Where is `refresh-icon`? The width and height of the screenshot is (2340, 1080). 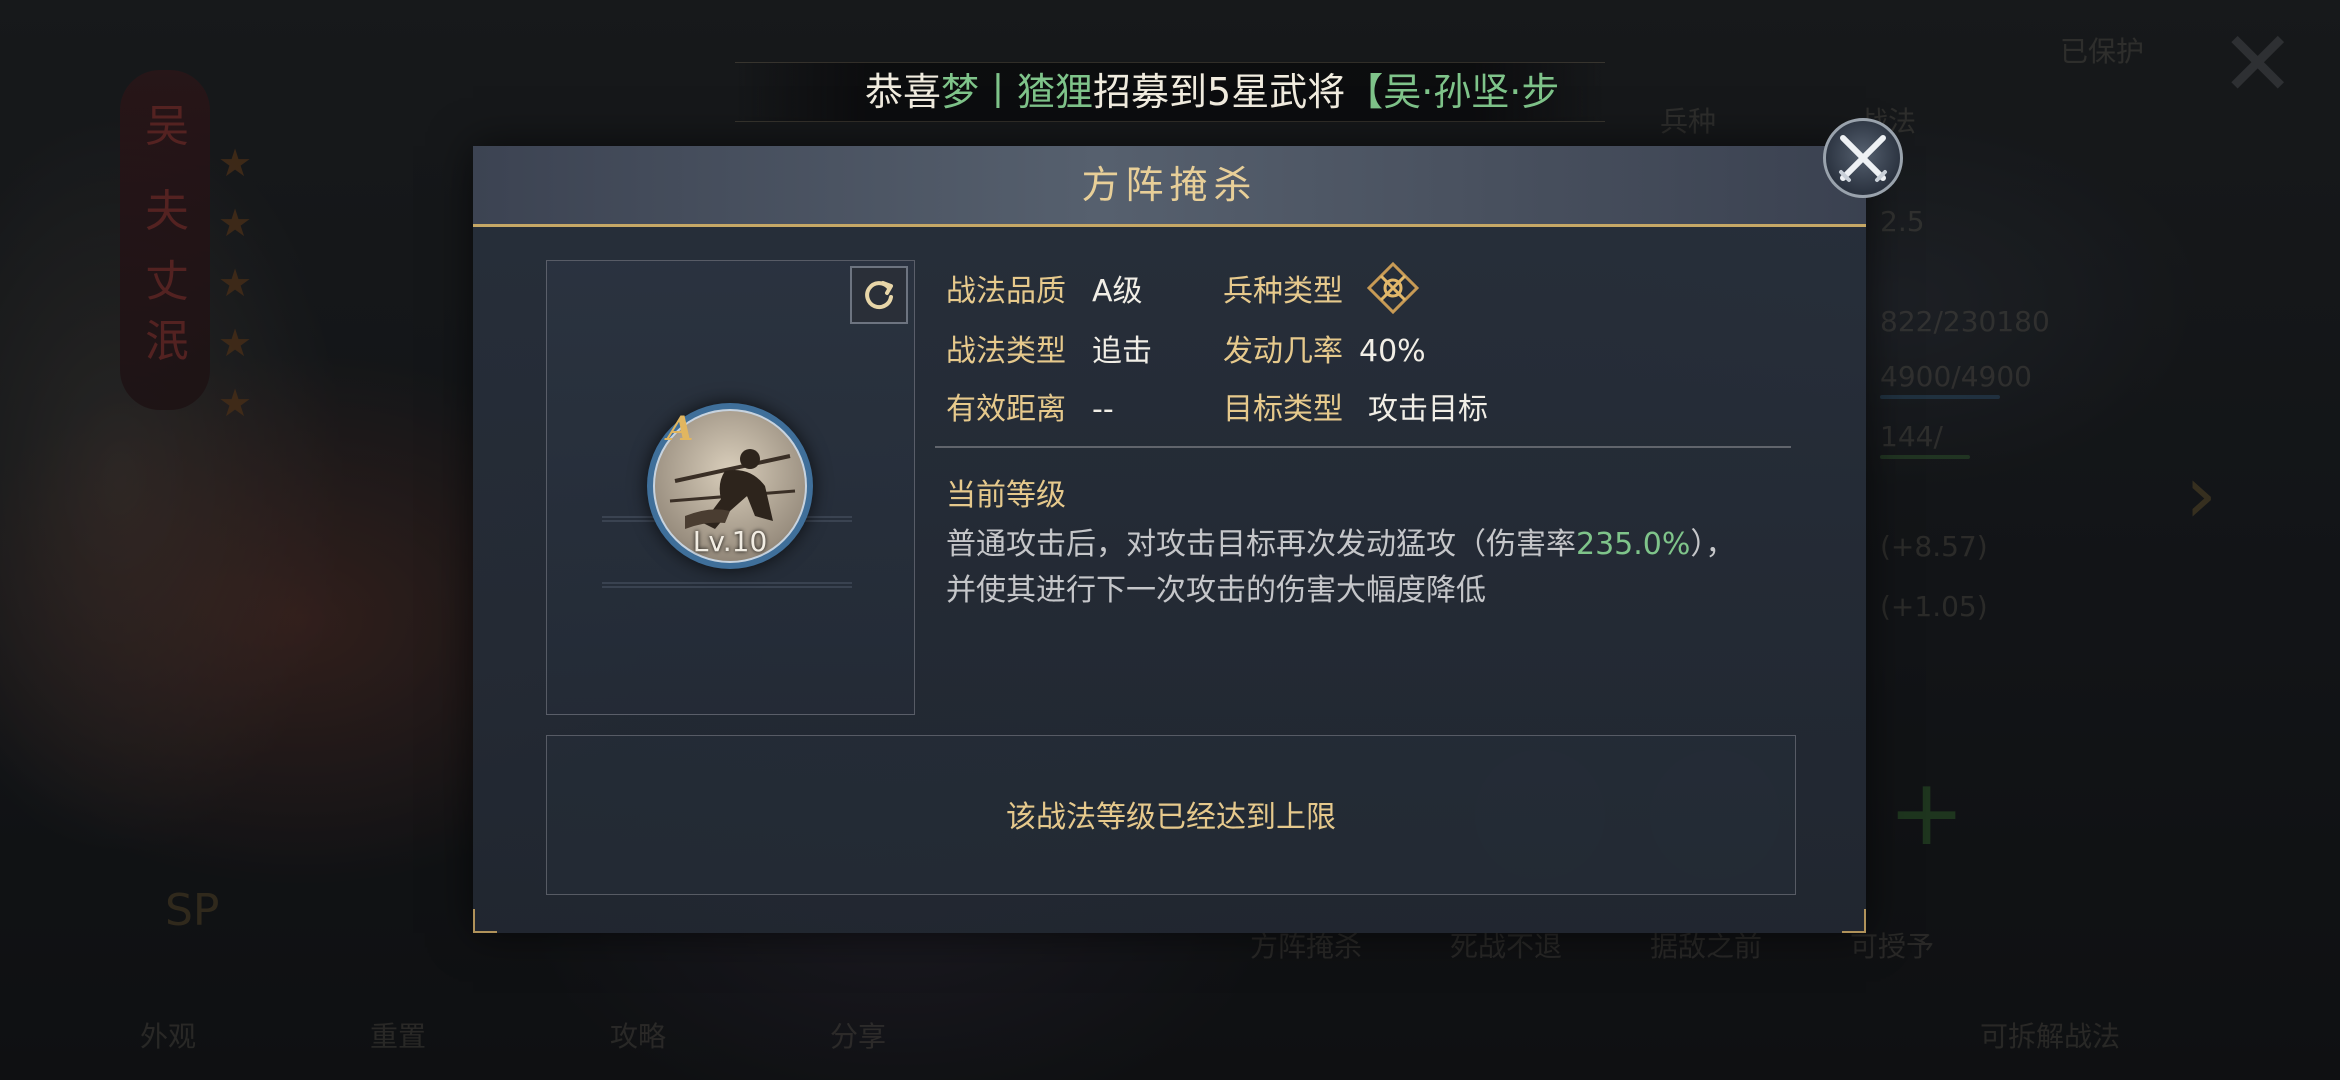 refresh-icon is located at coordinates (879, 295).